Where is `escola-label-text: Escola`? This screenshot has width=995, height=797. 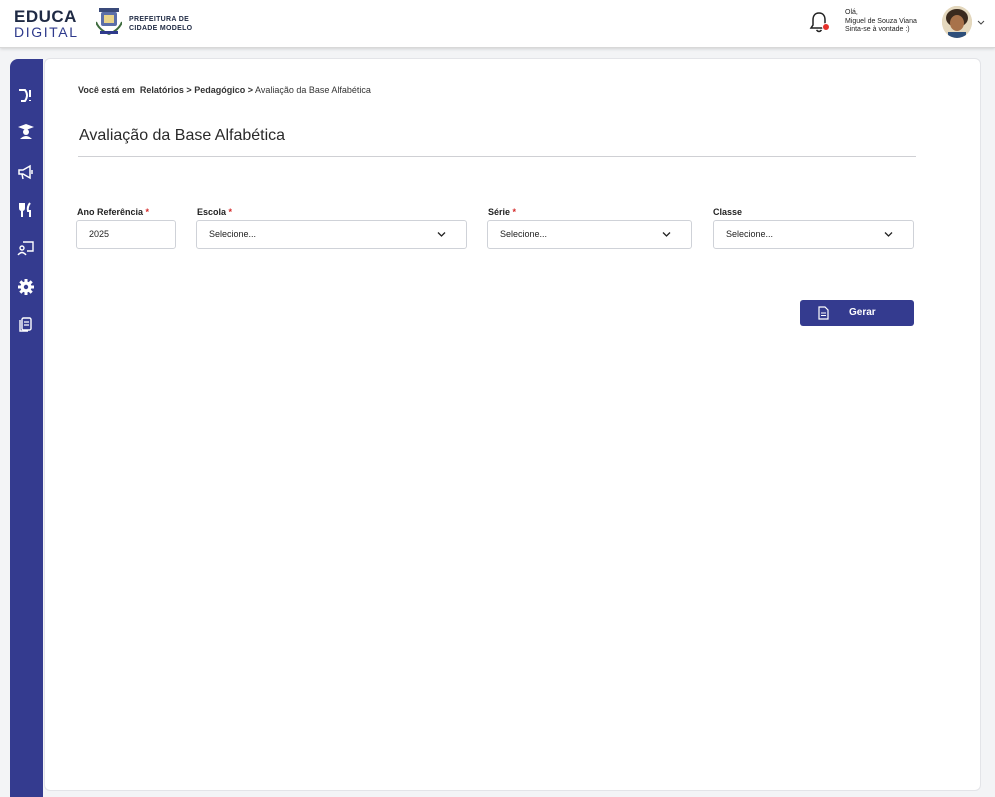 escola-label-text: Escola is located at coordinates (212, 212).